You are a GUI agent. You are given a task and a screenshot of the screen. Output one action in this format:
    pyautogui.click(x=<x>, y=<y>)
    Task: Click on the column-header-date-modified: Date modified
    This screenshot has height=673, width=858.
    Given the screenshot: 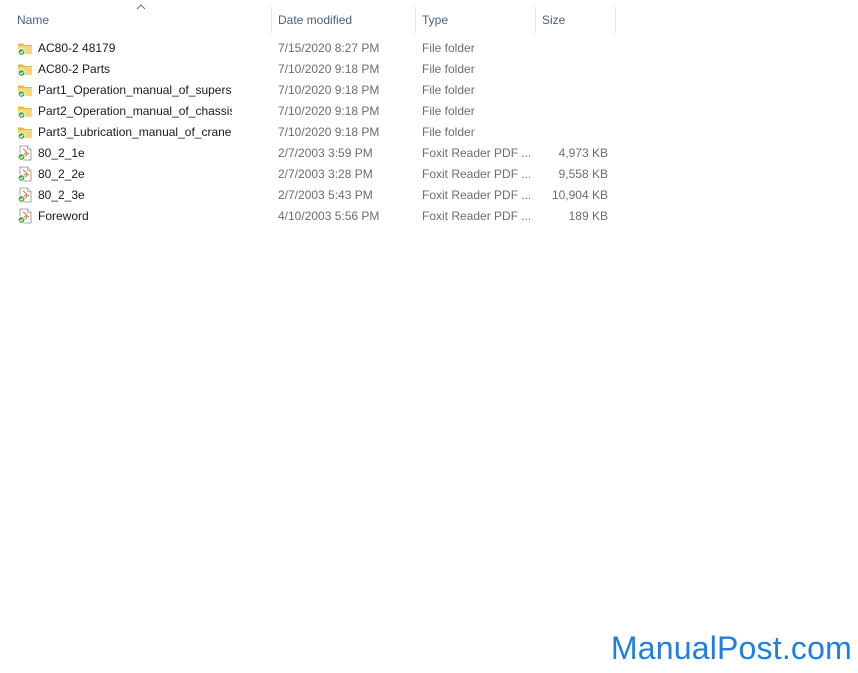 What is the action you would take?
    pyautogui.click(x=344, y=20)
    